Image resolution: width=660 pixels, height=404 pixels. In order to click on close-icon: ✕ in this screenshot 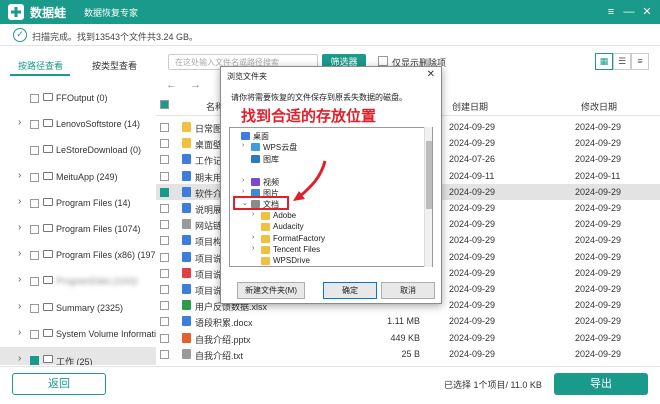, I will do `click(647, 12)`.